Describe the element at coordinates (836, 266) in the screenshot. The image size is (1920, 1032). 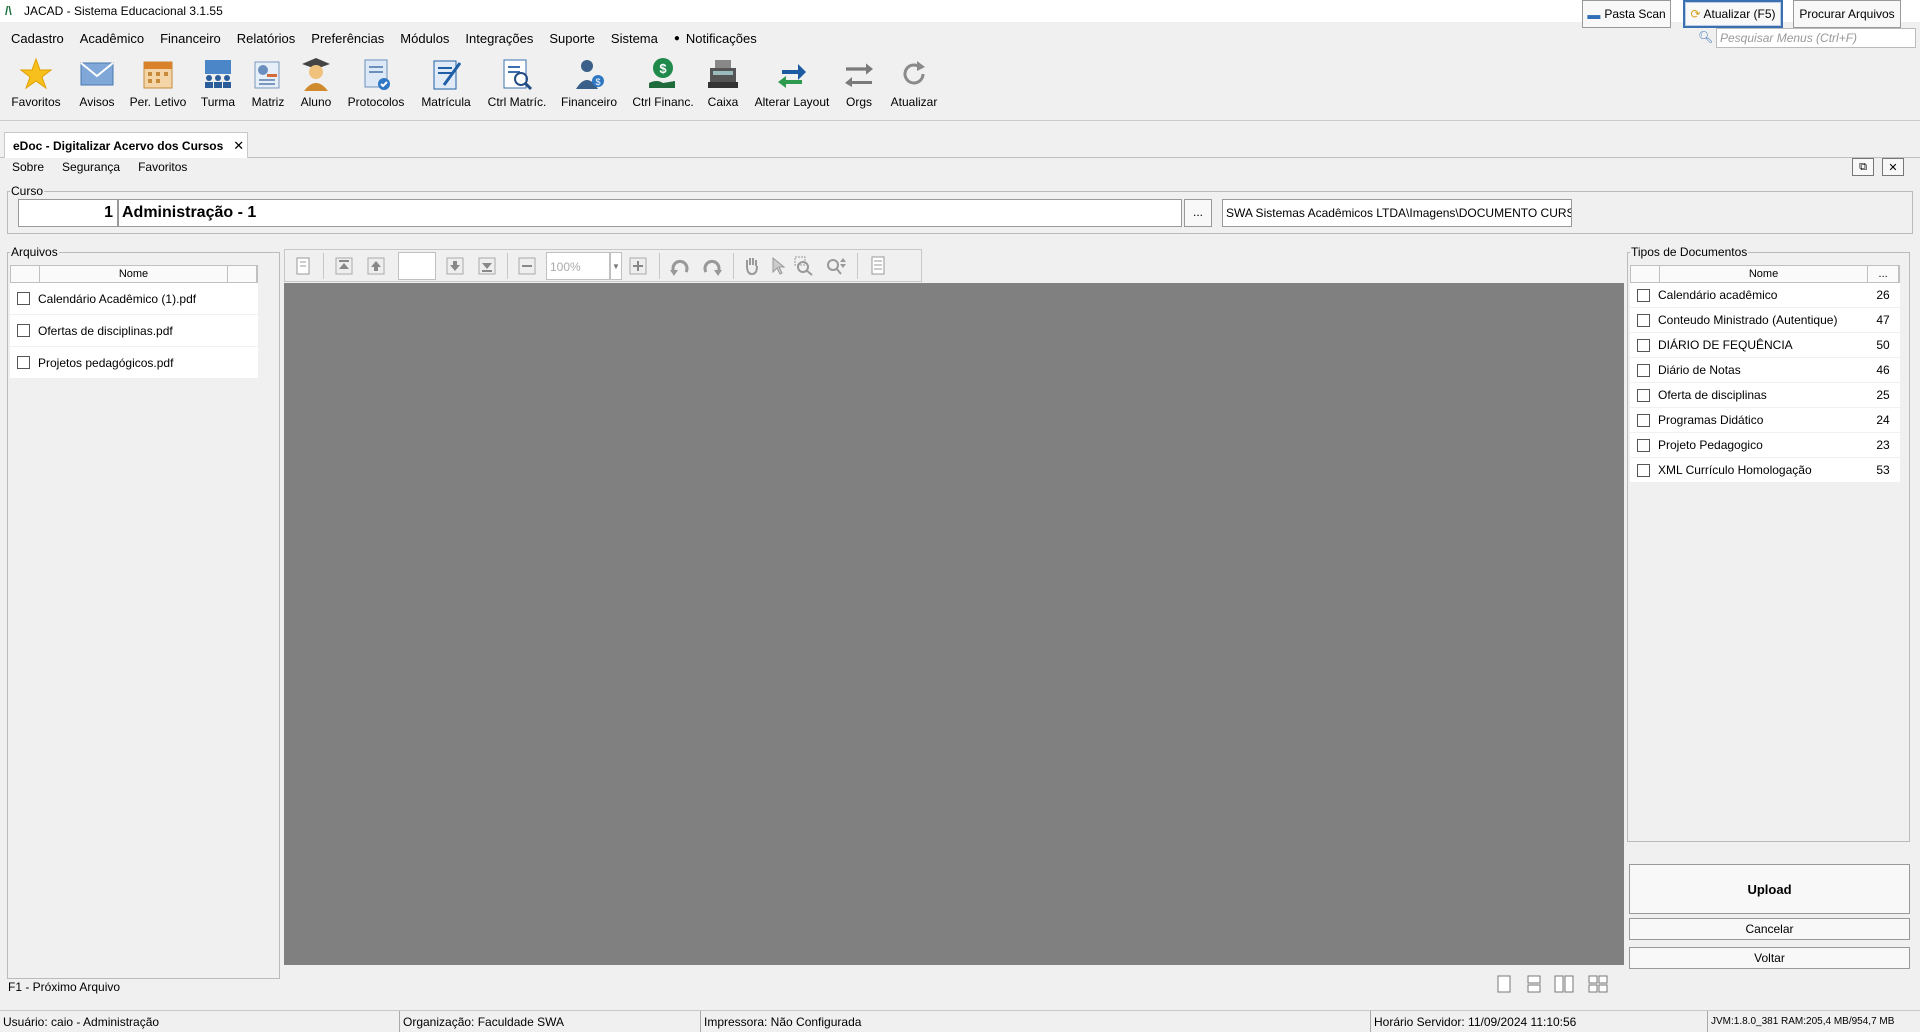
I see `dynamic-zoom-icon` at that location.